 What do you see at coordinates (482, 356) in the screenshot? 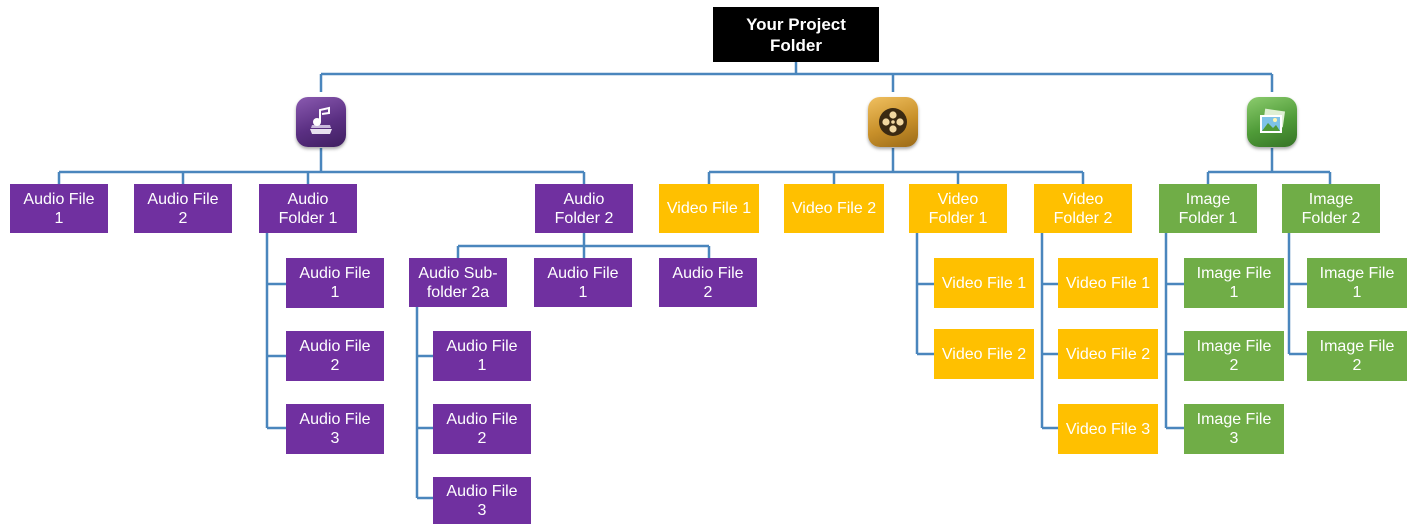
I see `audio-subfolder-2a-file-1: Audio File 1` at bounding box center [482, 356].